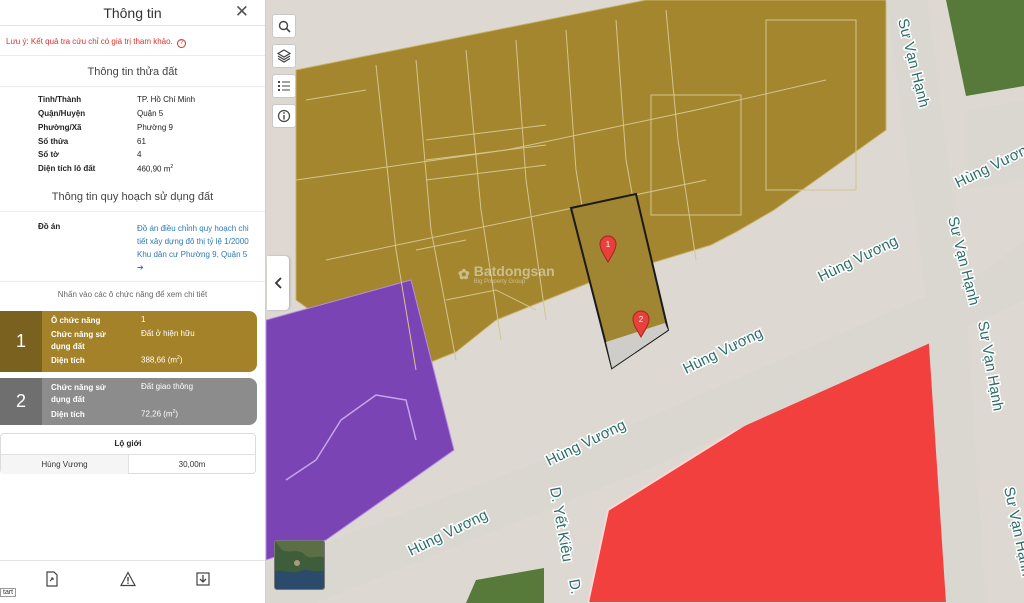 This screenshot has width=1024, height=603. I want to click on function-value: 72,26 (m2), so click(159, 414).